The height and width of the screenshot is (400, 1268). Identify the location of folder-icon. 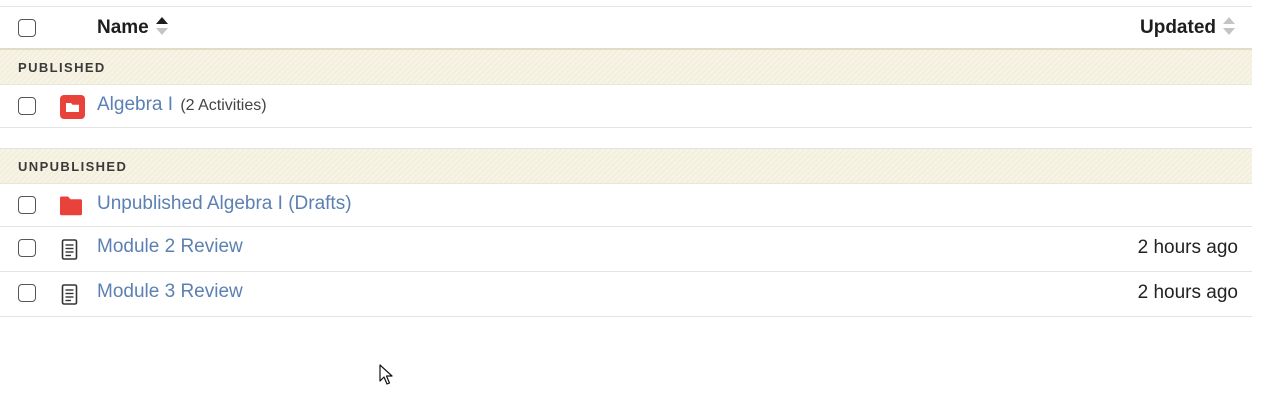
(71, 206).